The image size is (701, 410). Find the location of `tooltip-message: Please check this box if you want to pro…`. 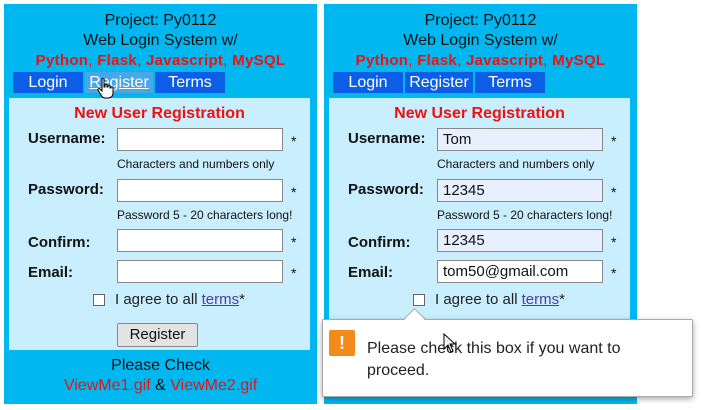

tooltip-message: Please check this box if you want to pro… is located at coordinates (494, 359).